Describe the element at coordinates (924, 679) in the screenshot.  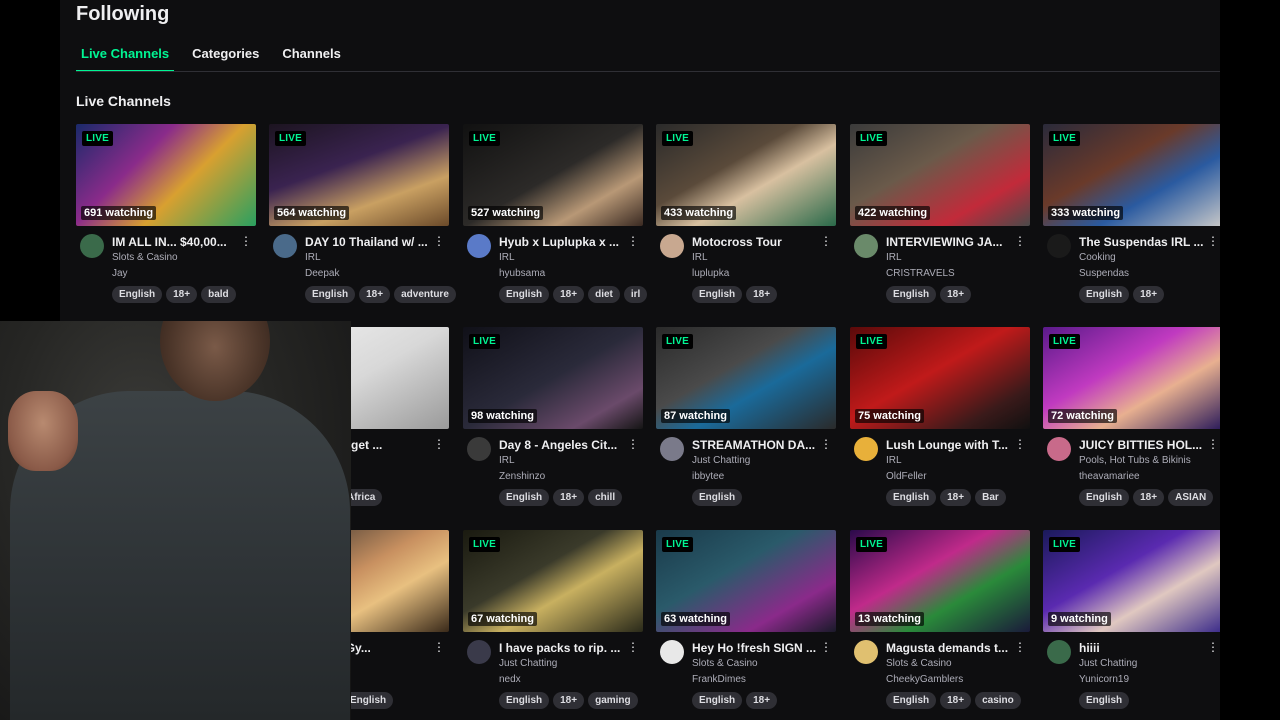
I see `streamer-name: CheekyGamblers` at that location.